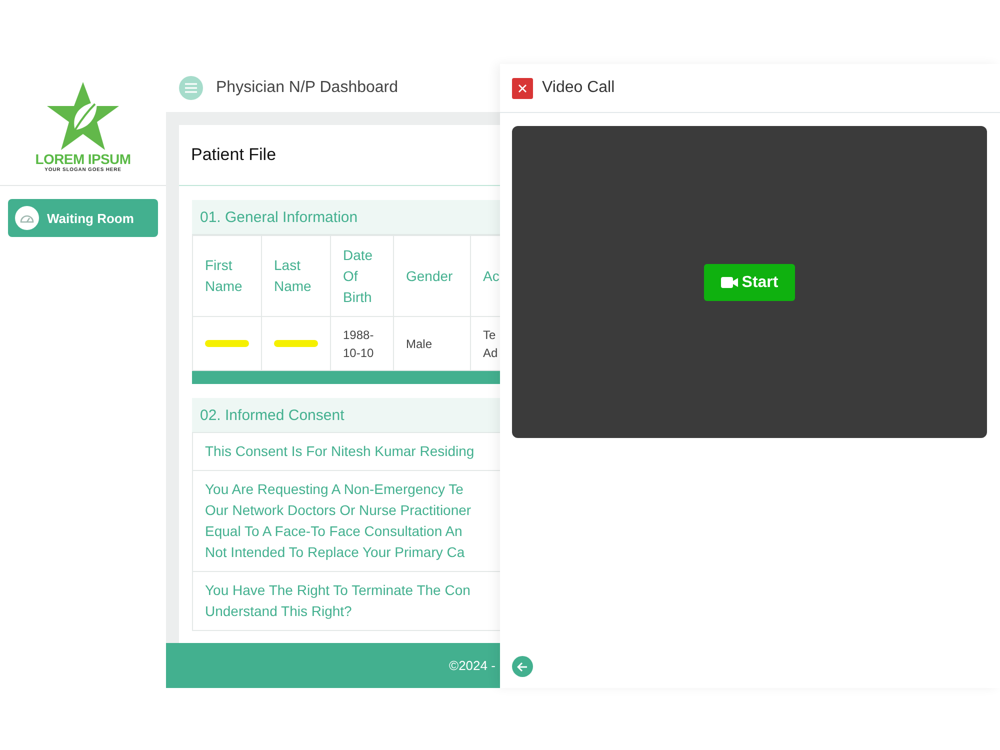 The height and width of the screenshot is (750, 1000). I want to click on column-header: Date Of Birth, so click(362, 276).